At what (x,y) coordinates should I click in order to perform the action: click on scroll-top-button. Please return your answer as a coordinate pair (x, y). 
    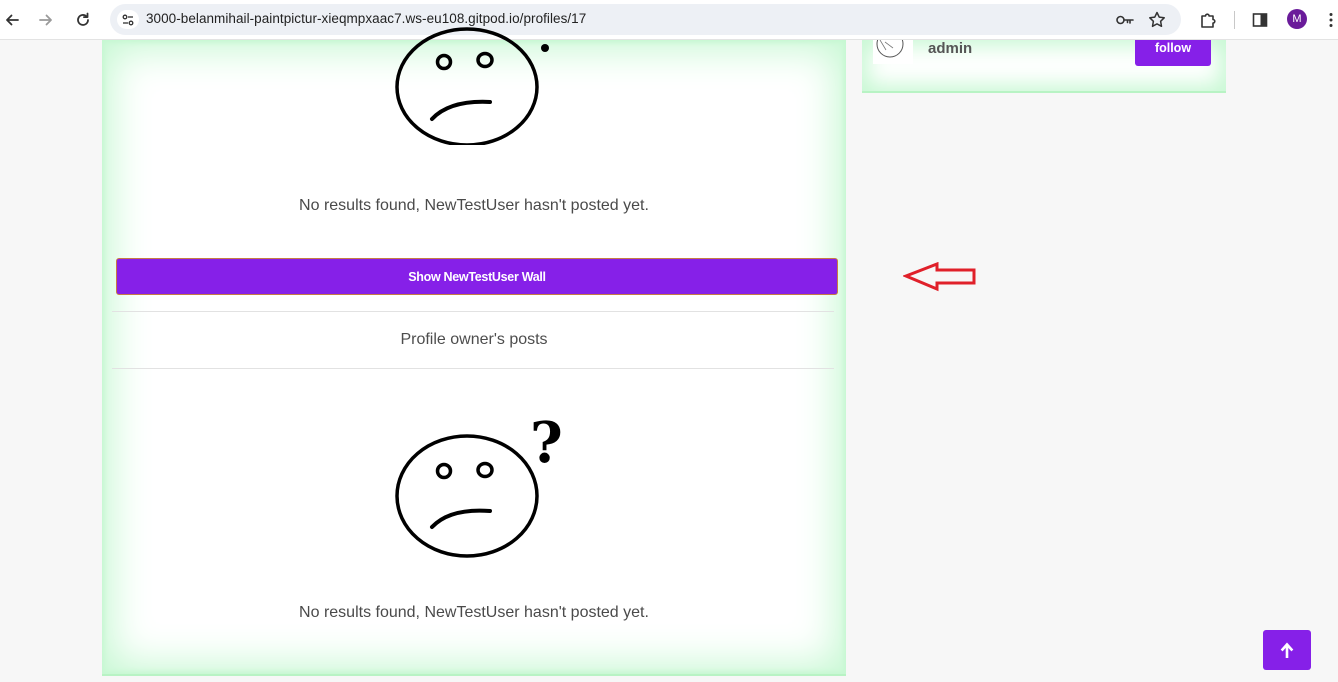
    Looking at the image, I should click on (1287, 650).